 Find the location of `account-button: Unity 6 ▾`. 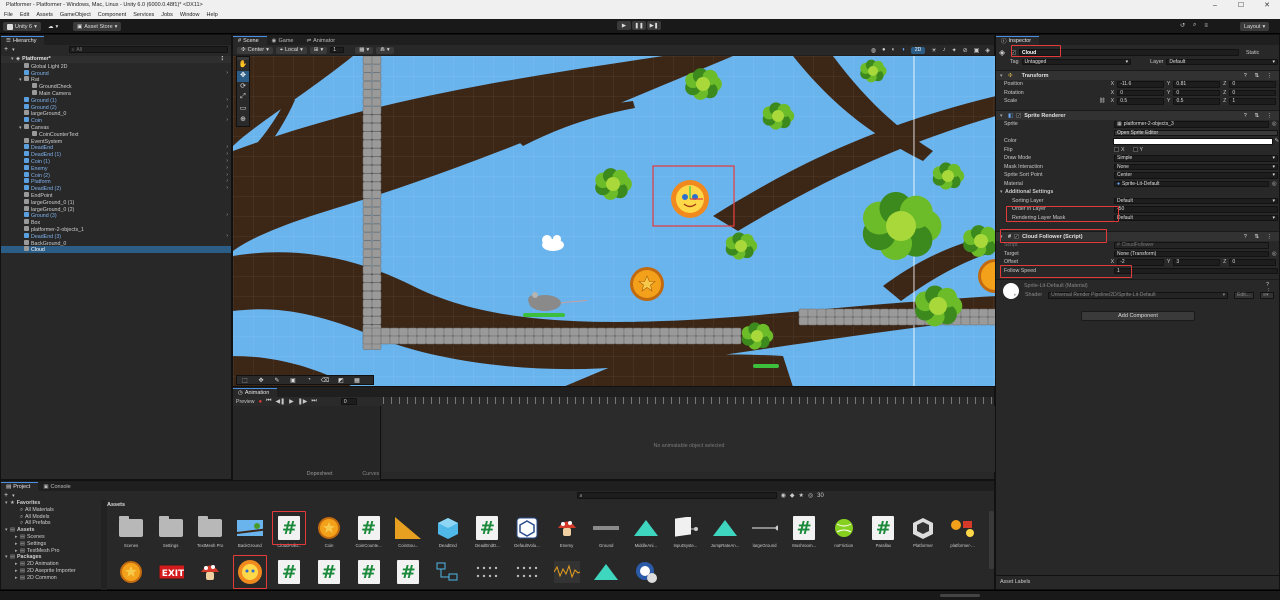

account-button: Unity 6 ▾ is located at coordinates (22, 26).